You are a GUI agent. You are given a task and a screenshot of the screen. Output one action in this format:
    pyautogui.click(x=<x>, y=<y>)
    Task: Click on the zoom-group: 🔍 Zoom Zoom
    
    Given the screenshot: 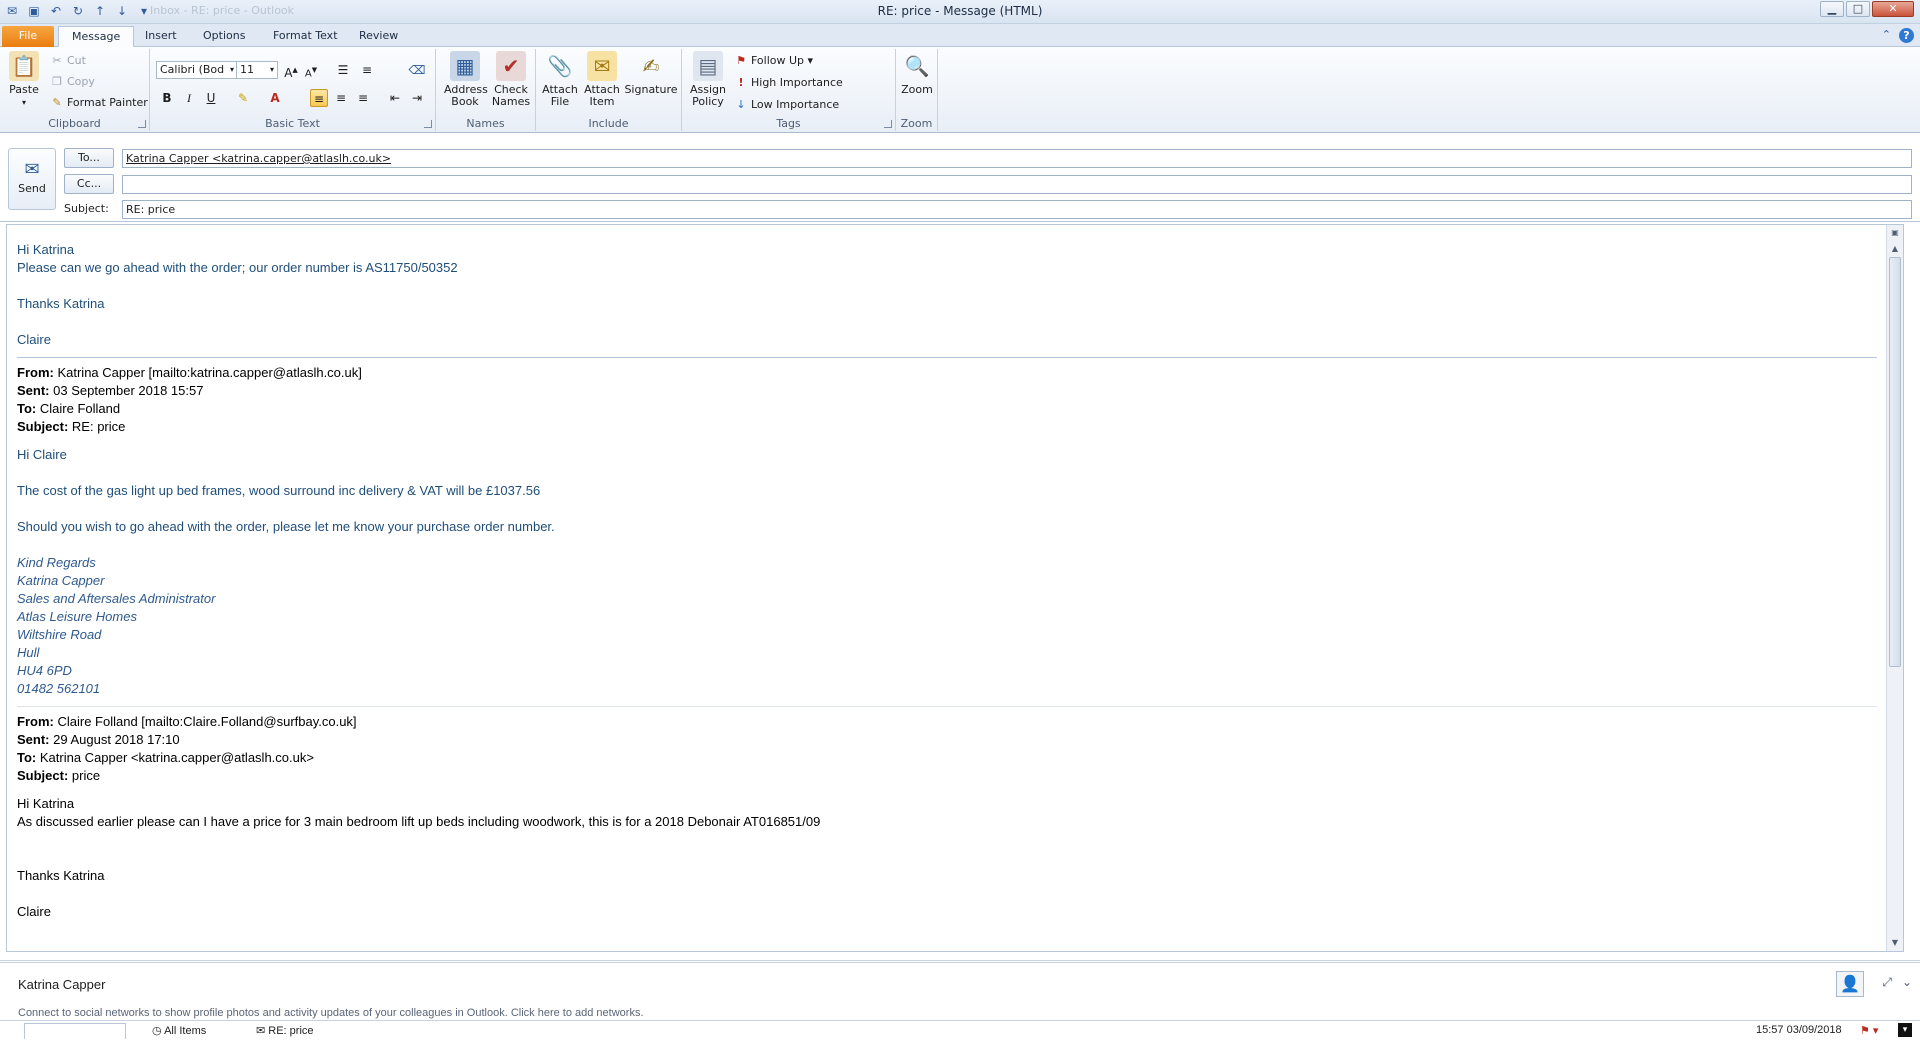 What is the action you would take?
    pyautogui.click(x=917, y=90)
    